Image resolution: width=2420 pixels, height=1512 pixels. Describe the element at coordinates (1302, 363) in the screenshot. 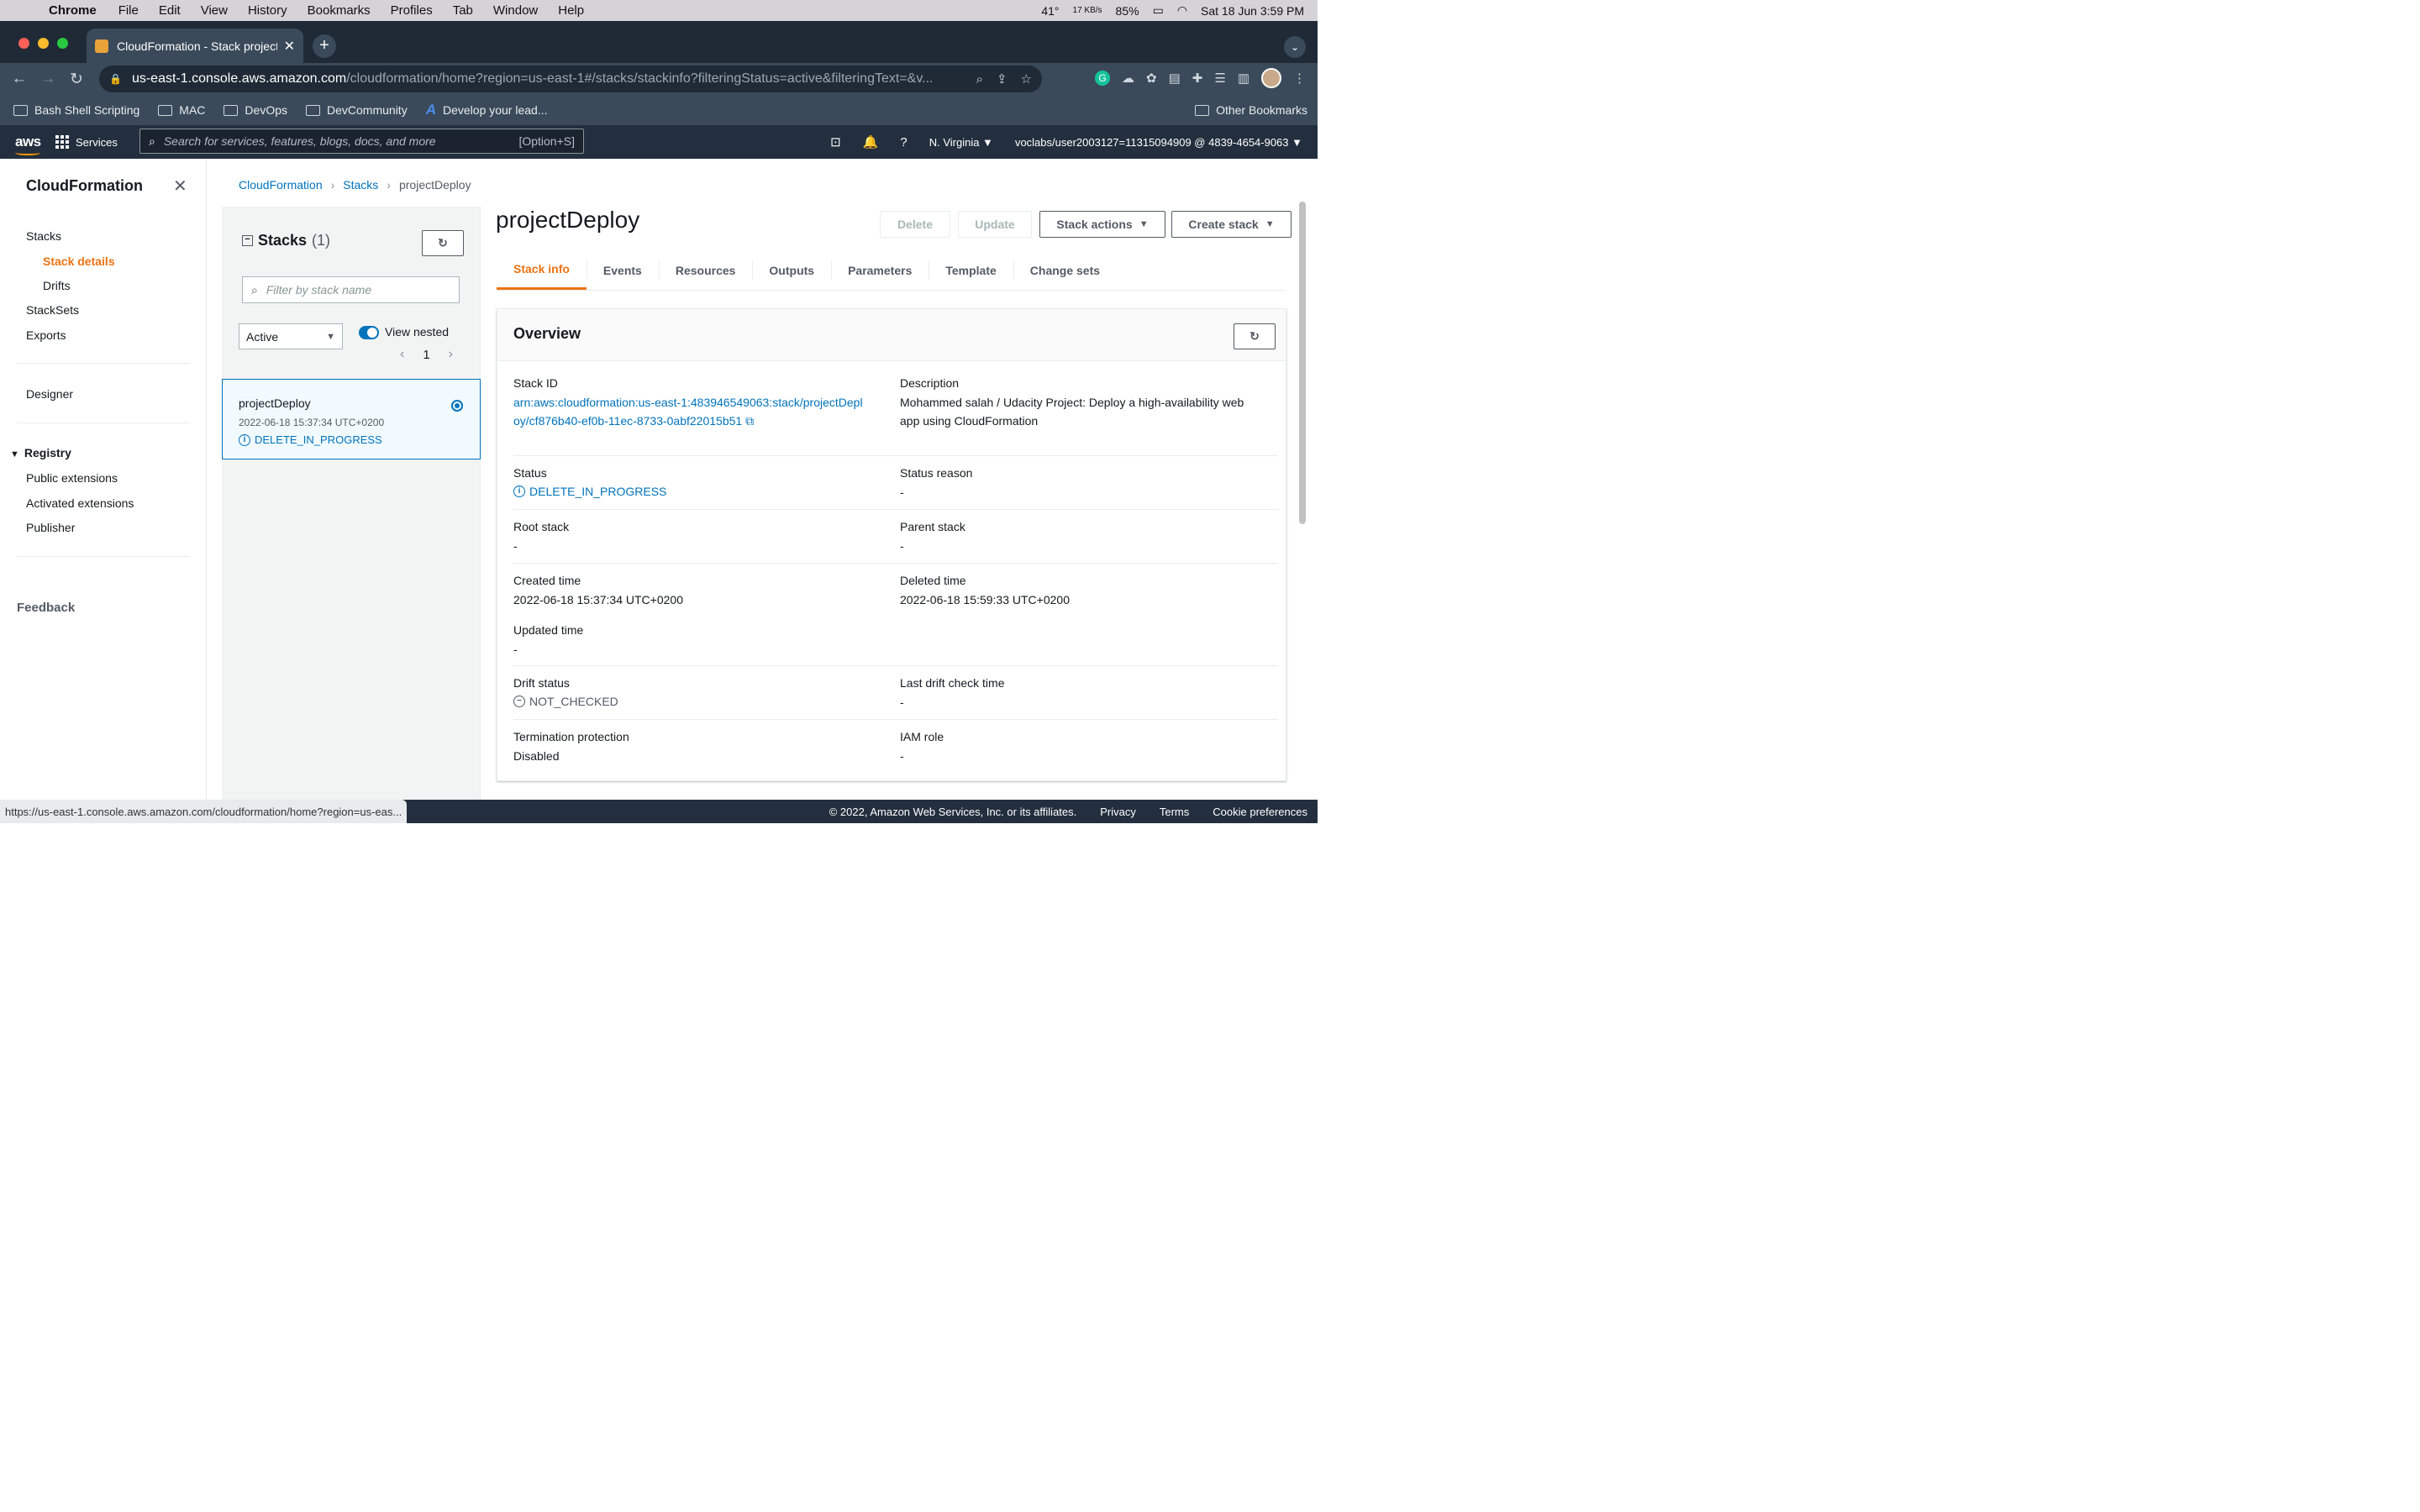

I see `page-scrollbar` at that location.